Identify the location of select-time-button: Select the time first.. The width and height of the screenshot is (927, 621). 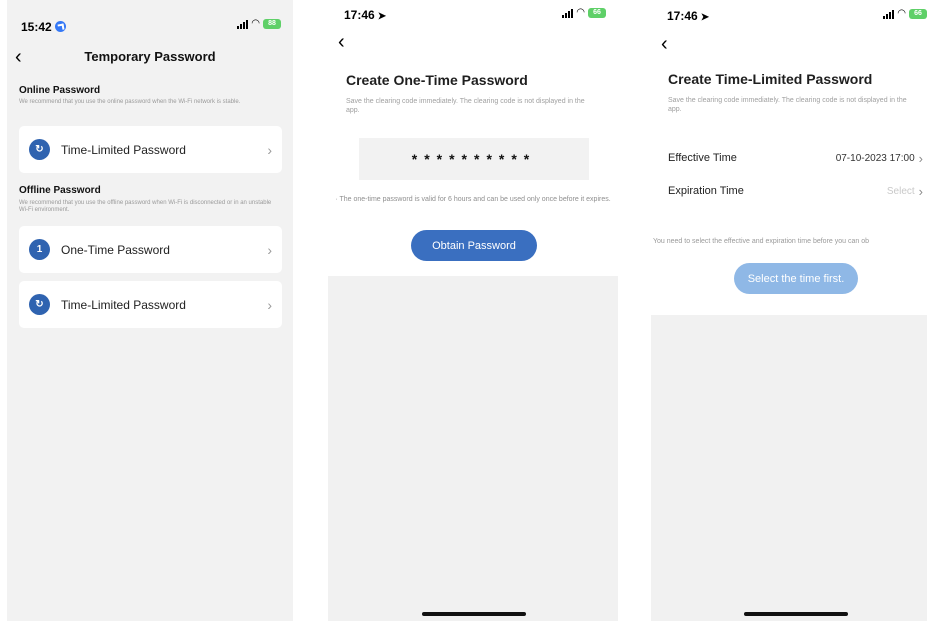
(796, 278).